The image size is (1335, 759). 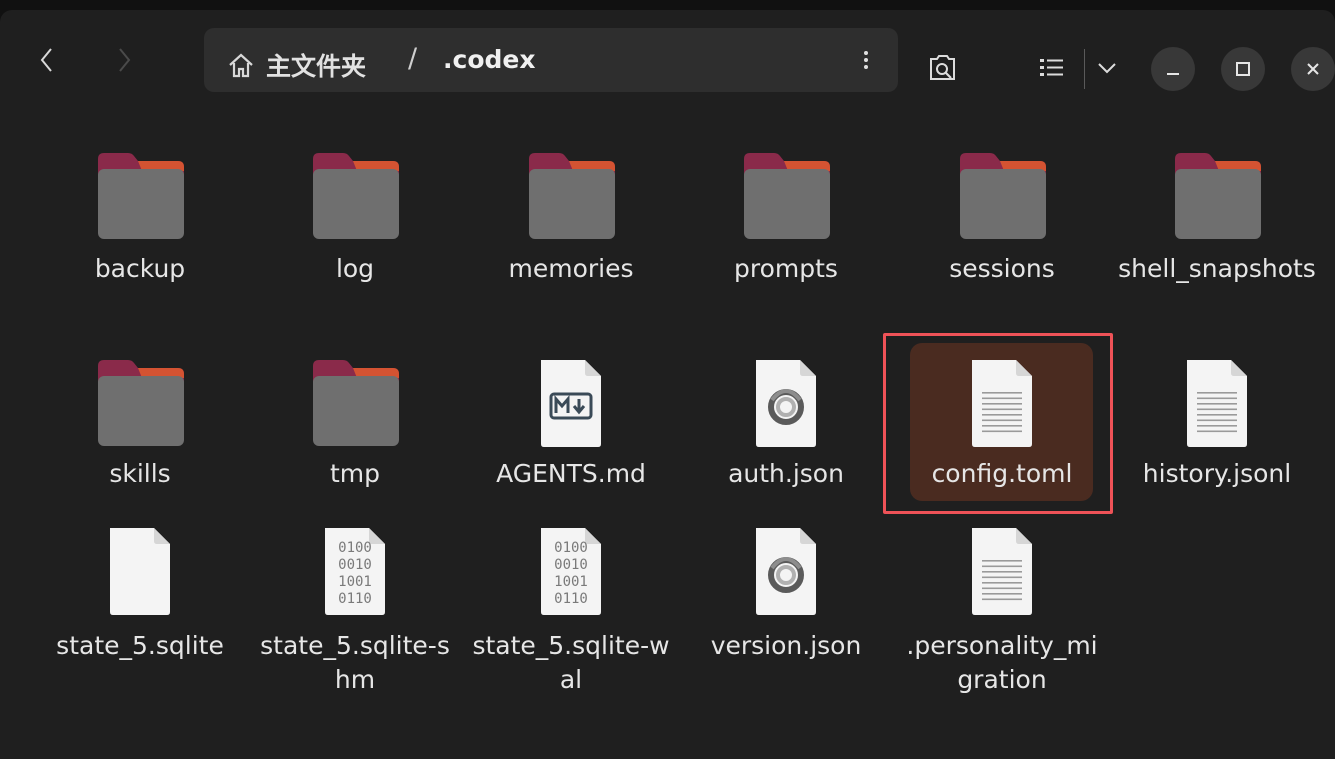 What do you see at coordinates (571, 407) in the screenshot?
I see `markdown-file-icon` at bounding box center [571, 407].